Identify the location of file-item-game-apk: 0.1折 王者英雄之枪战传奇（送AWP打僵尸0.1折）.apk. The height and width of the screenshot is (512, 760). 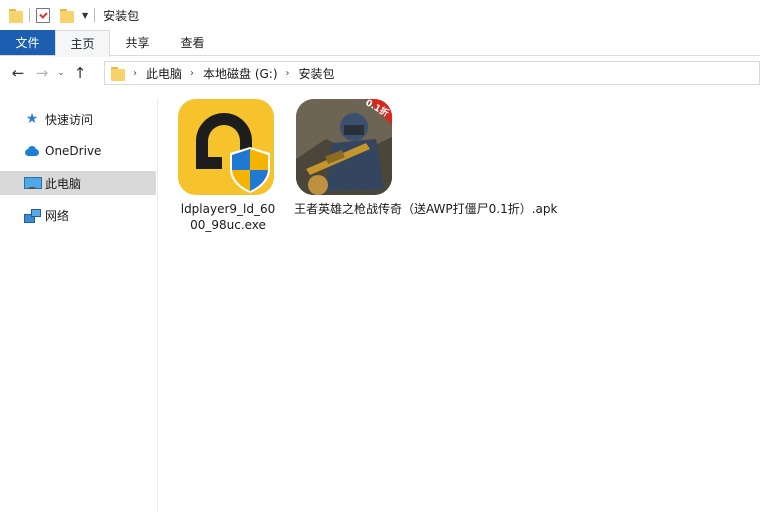
(445, 158).